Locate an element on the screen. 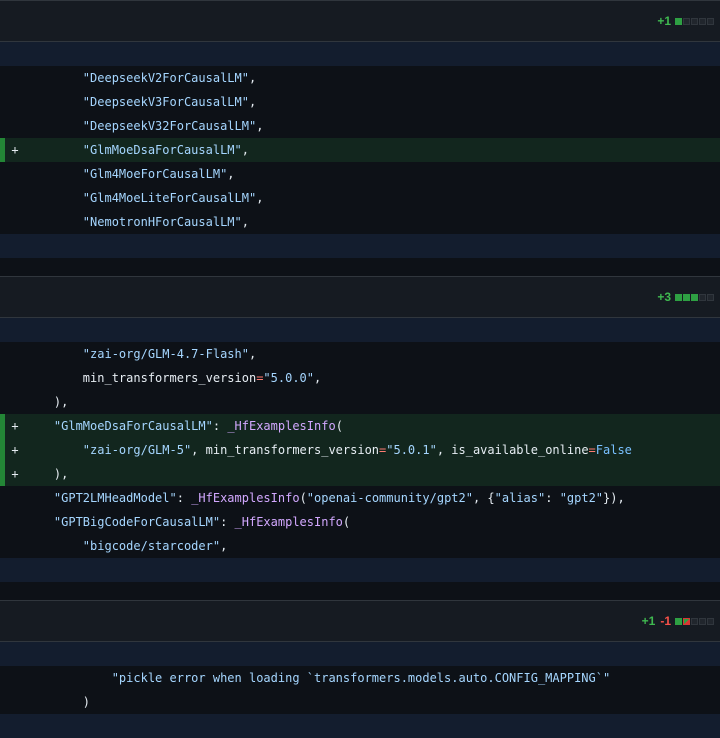  context-line: "DeepseekV3ForCausalLM", is located at coordinates (360, 102).